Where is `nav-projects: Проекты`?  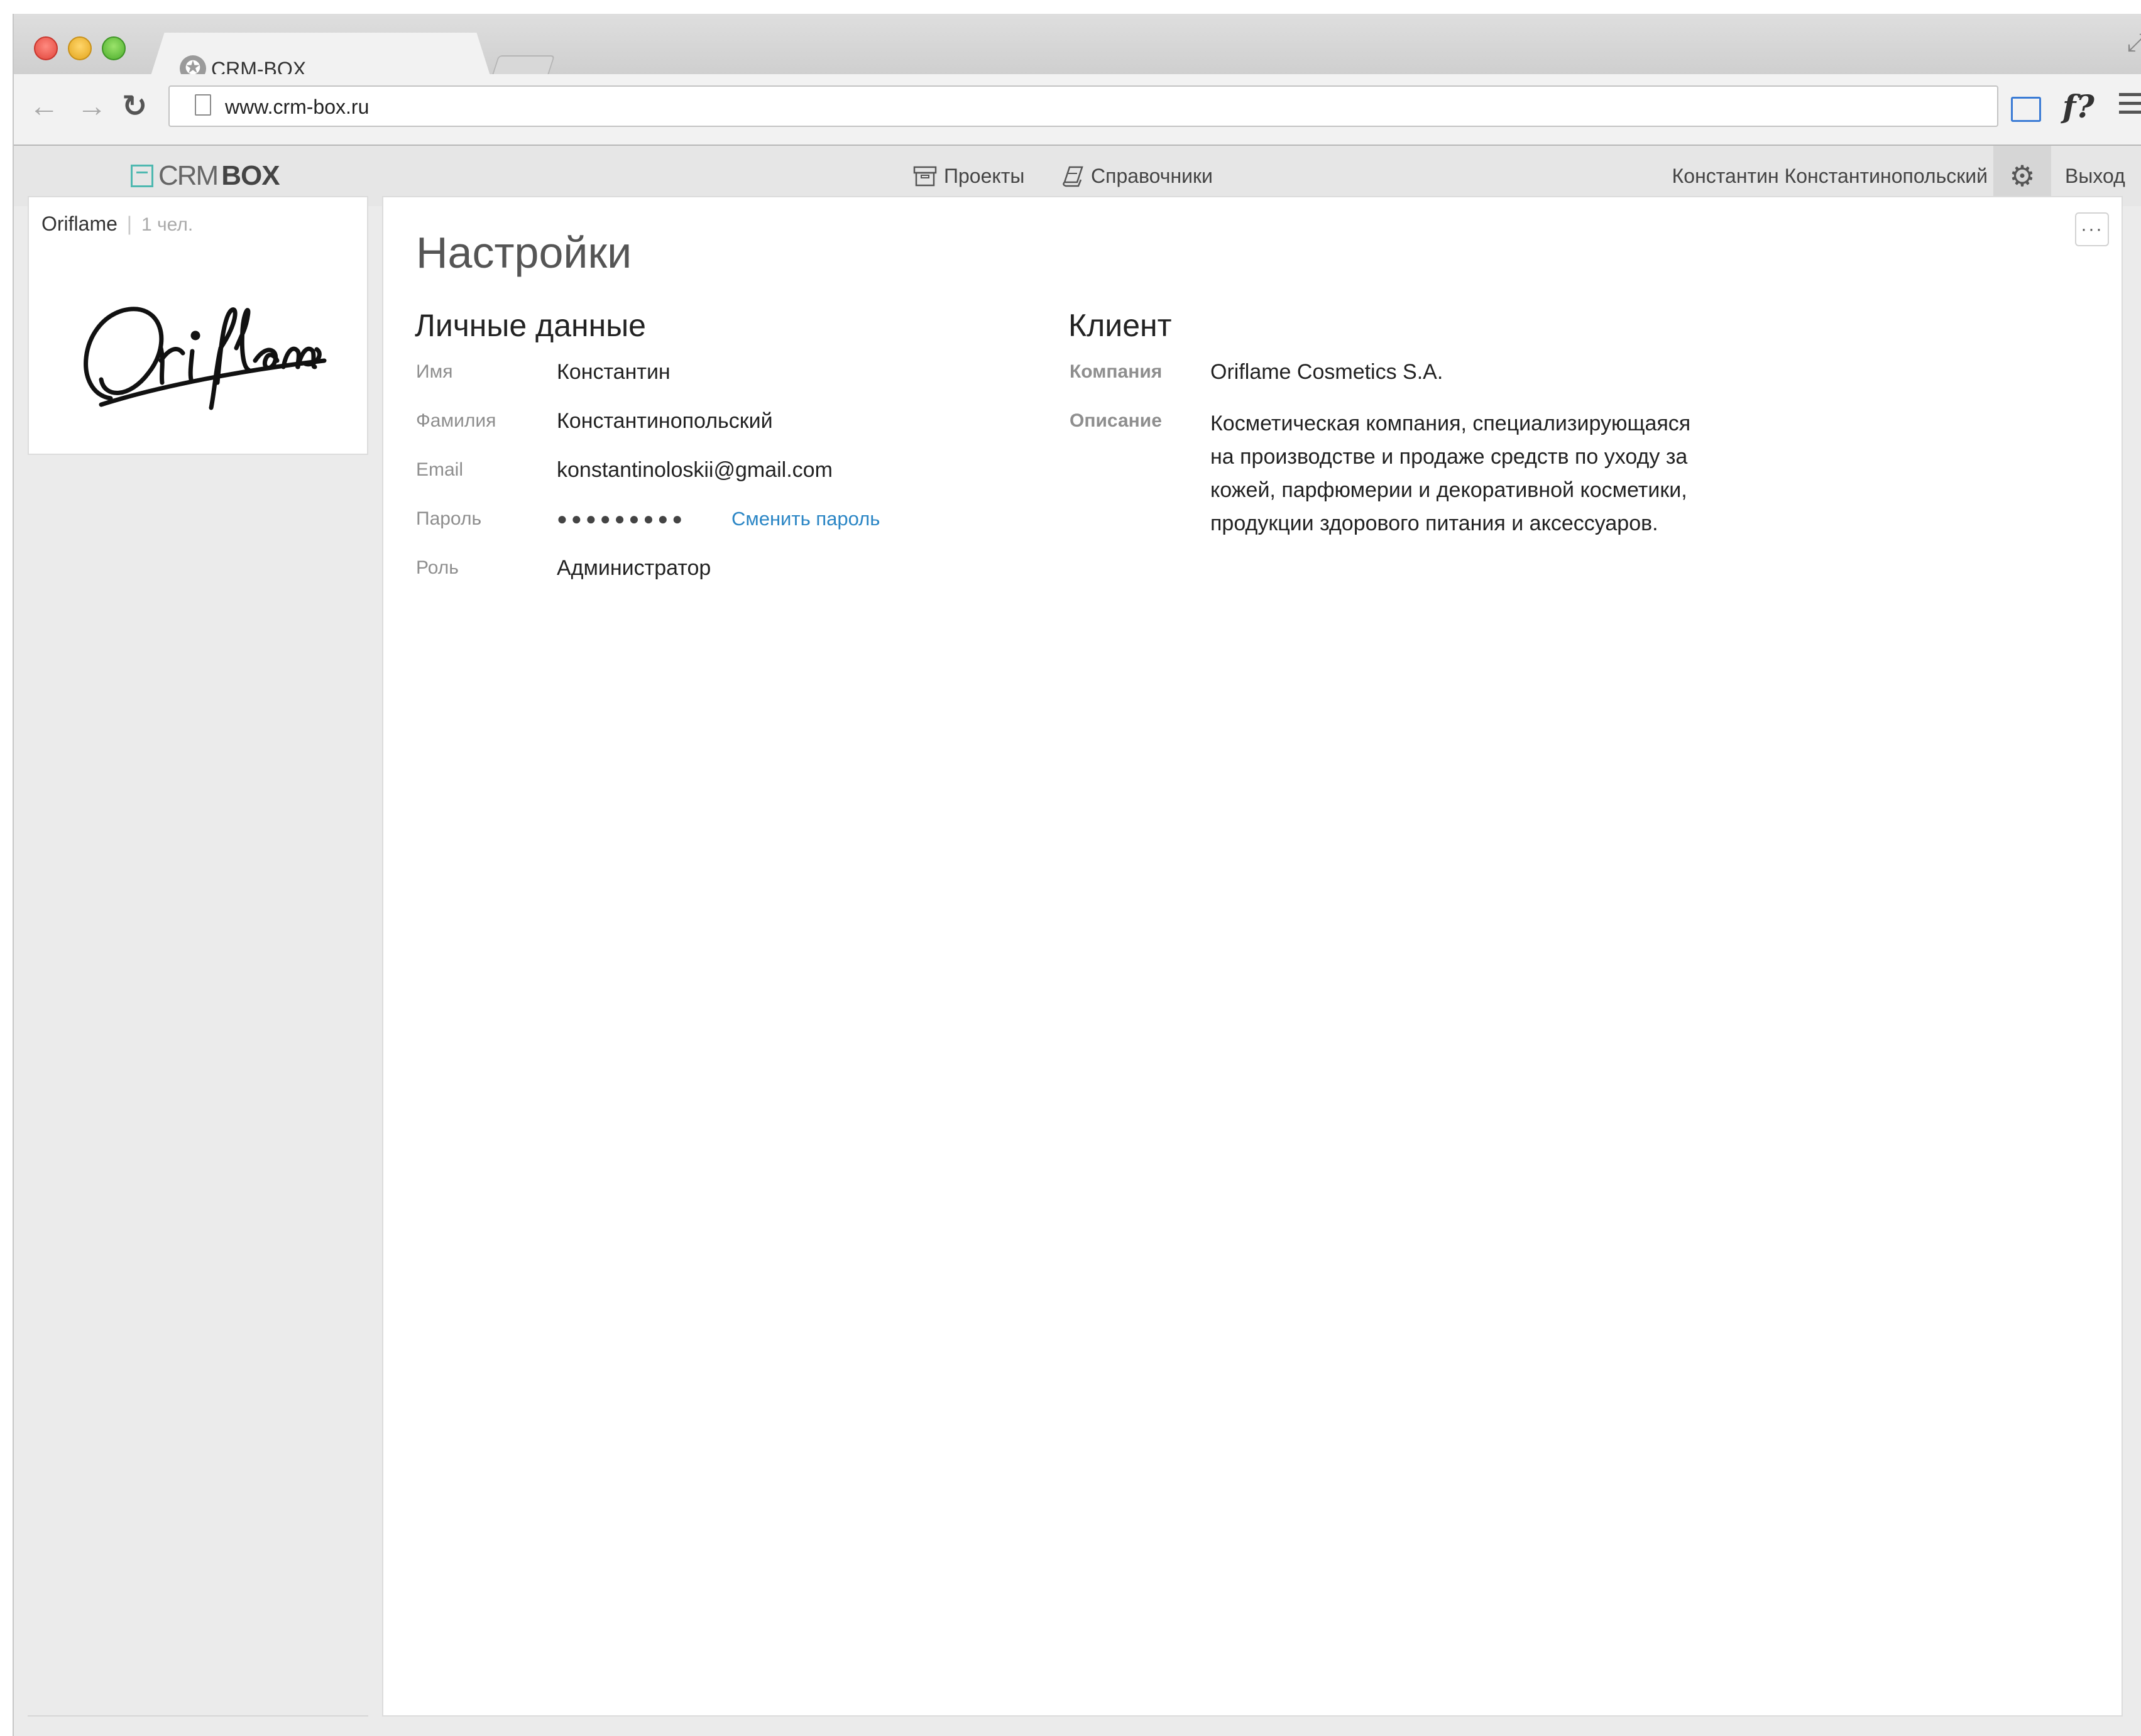
nav-projects: Проекты is located at coordinates (968, 176).